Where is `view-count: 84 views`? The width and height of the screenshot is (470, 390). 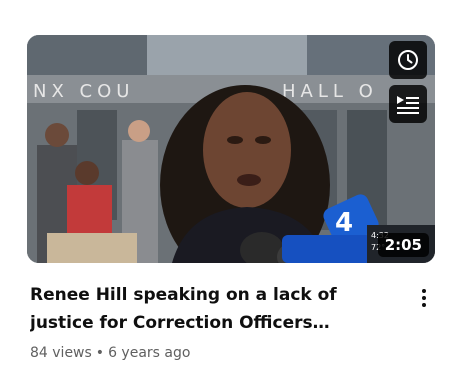 view-count: 84 views is located at coordinates (61, 353).